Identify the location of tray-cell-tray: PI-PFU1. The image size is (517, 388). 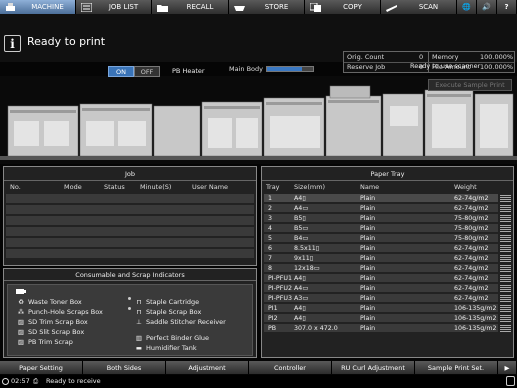
(280, 278).